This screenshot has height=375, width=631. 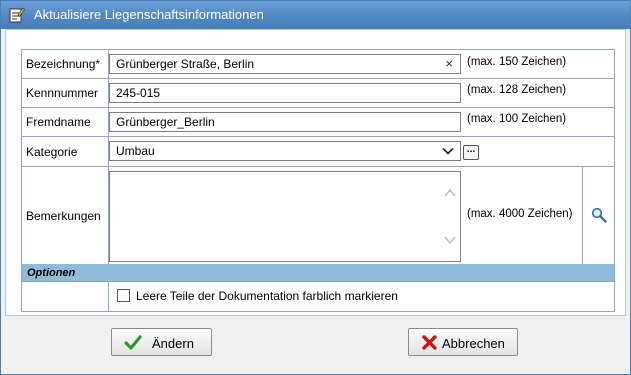 What do you see at coordinates (315, 15) in the screenshot?
I see `title-bar: Aktualisiere Liegenschaftsinformationen` at bounding box center [315, 15].